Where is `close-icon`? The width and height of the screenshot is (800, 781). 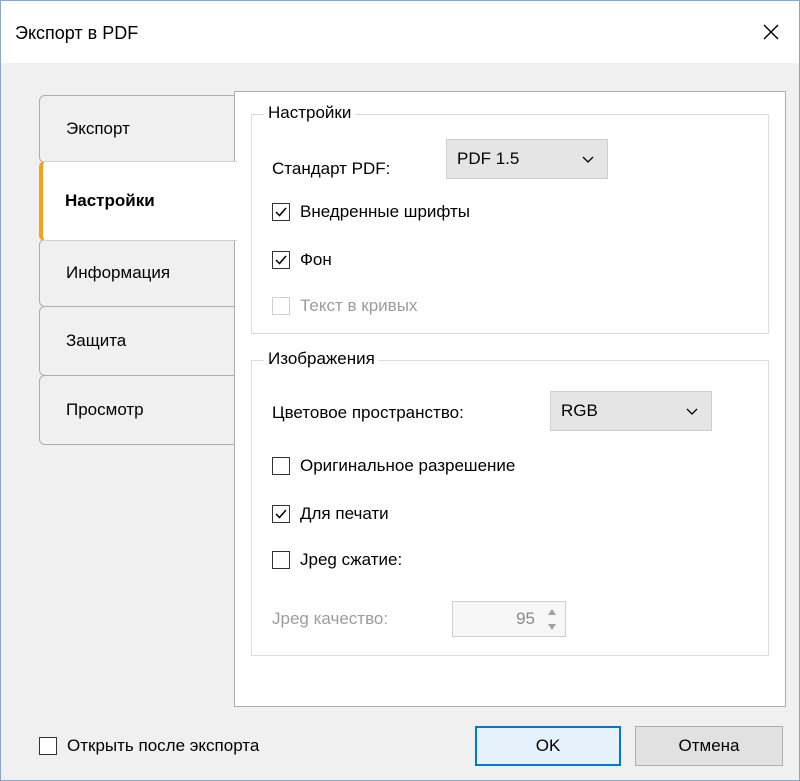
close-icon is located at coordinates (771, 32).